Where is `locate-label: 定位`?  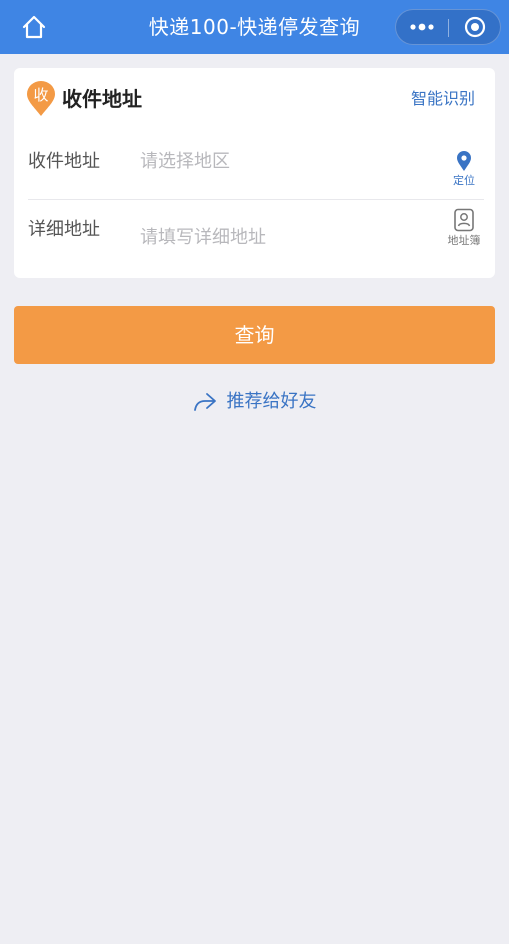
locate-label: 定位 is located at coordinates (464, 180).